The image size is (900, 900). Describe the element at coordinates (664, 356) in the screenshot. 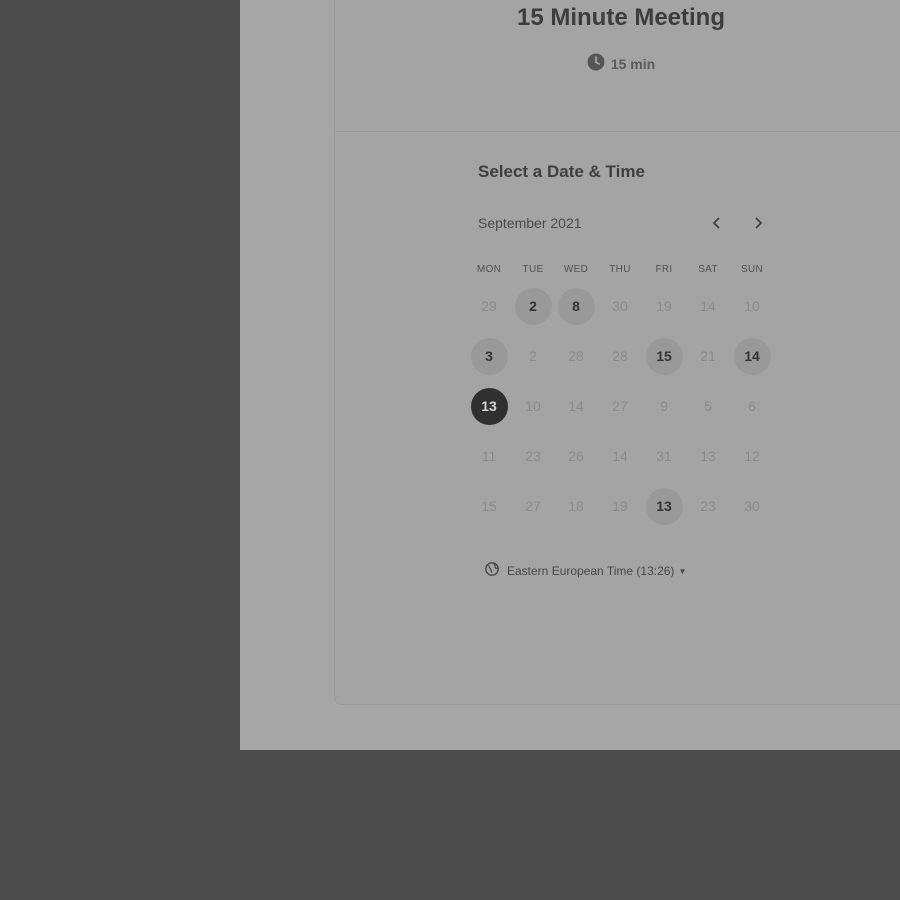

I see `available-date-button: 15` at that location.